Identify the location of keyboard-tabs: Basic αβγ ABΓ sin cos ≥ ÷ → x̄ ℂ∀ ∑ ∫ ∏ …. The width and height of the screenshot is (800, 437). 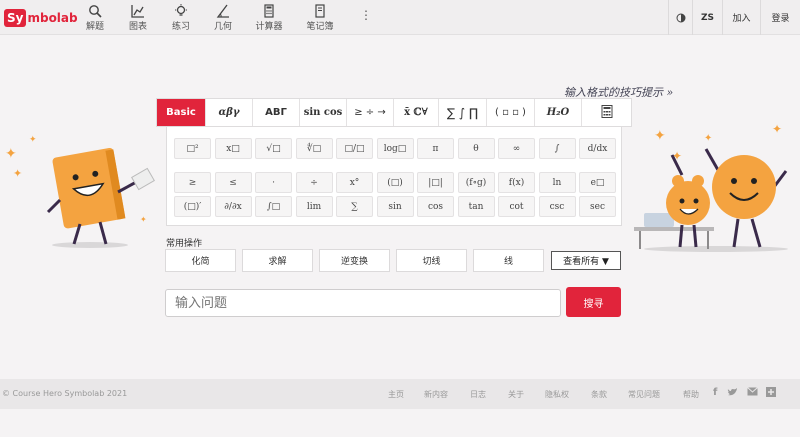
(394, 112).